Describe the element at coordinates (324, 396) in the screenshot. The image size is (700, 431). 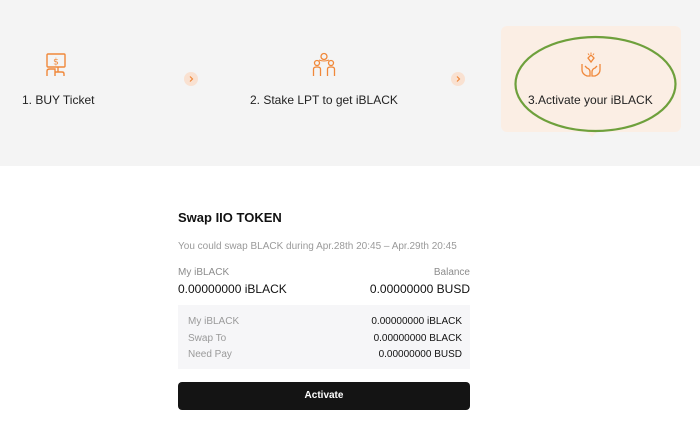
I see `activate-button: Activate` at that location.